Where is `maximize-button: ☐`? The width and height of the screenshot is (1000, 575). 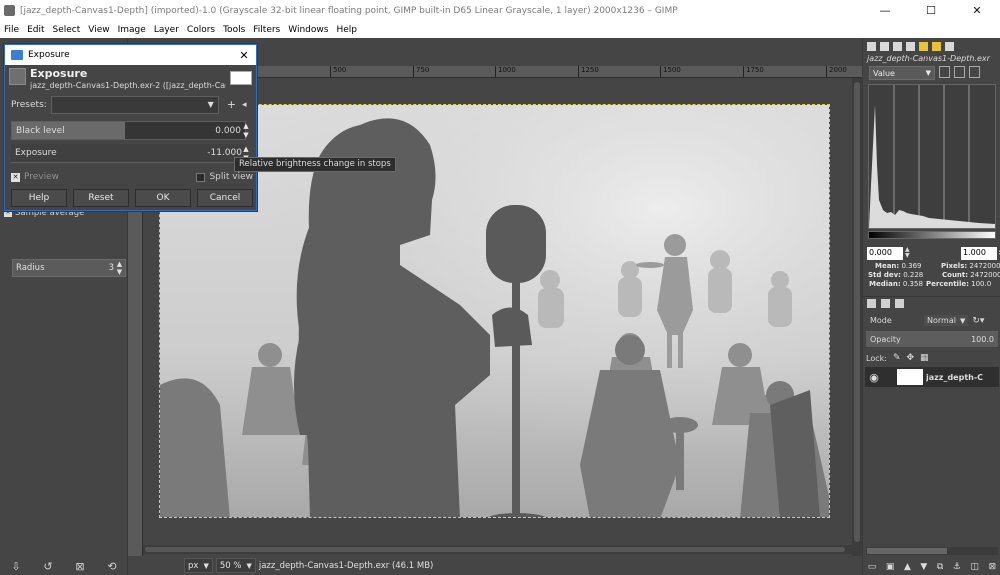
maximize-button: ☐ is located at coordinates (931, 10).